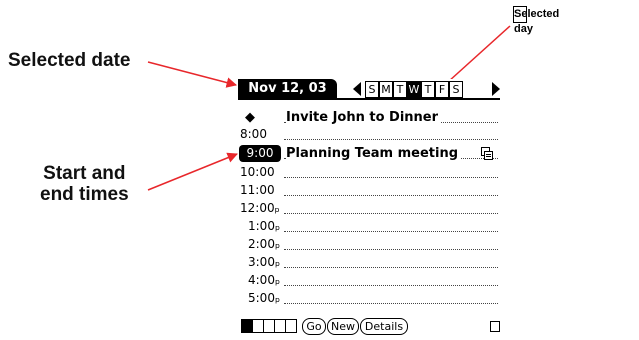  Describe the element at coordinates (369, 190) in the screenshot. I see `time-row: 11:00` at that location.